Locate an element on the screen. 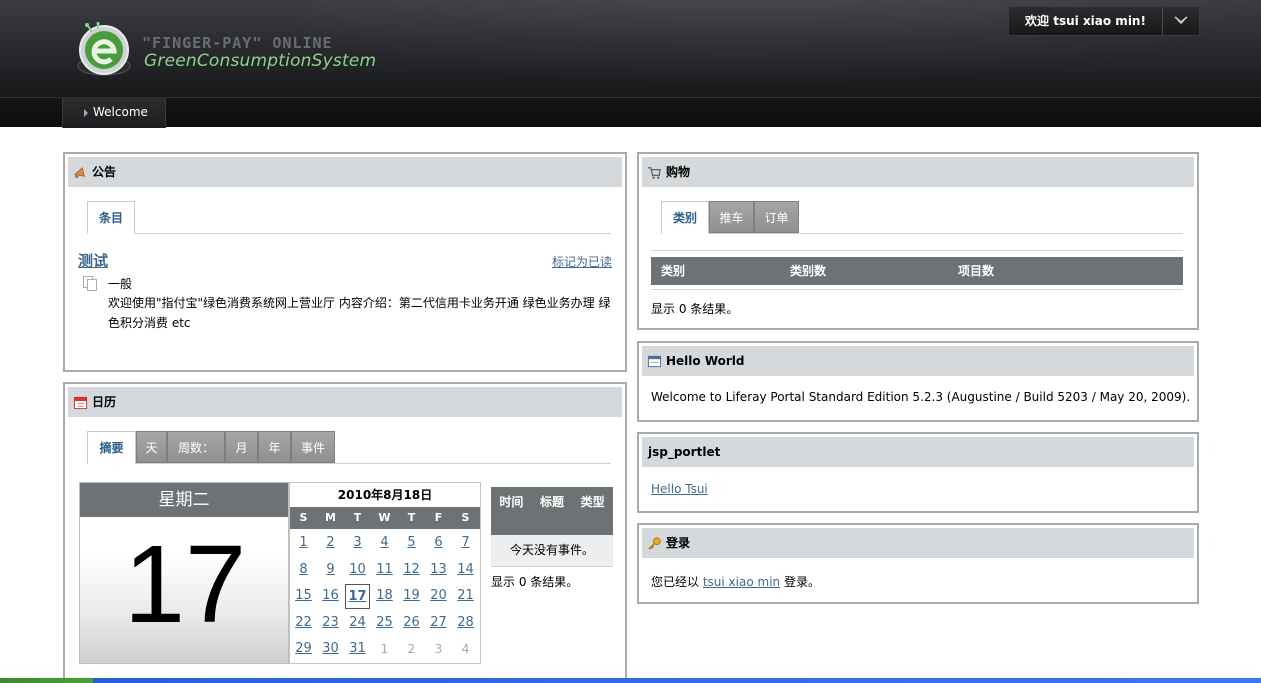 This screenshot has width=1261, height=683. calendar-day: 2 is located at coordinates (330, 543).